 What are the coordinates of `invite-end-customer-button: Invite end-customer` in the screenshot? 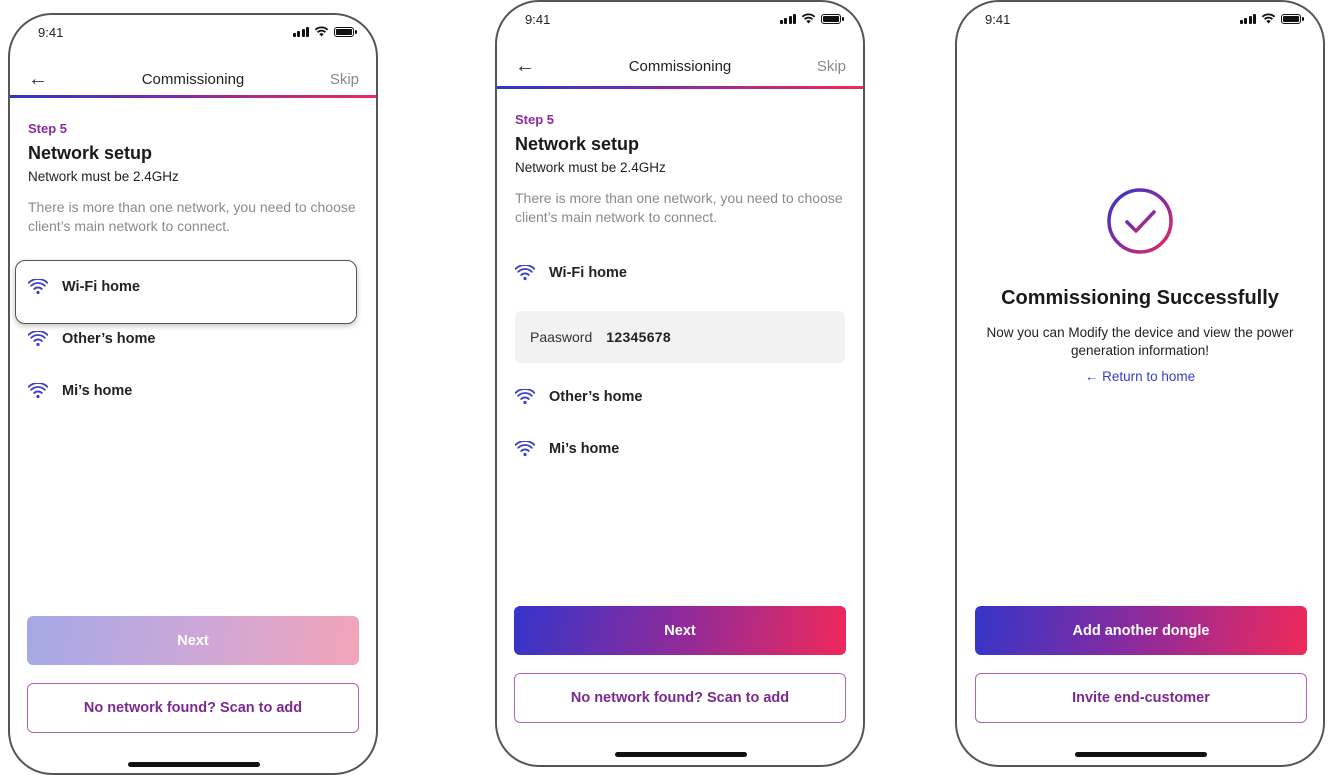 It's located at (1141, 698).